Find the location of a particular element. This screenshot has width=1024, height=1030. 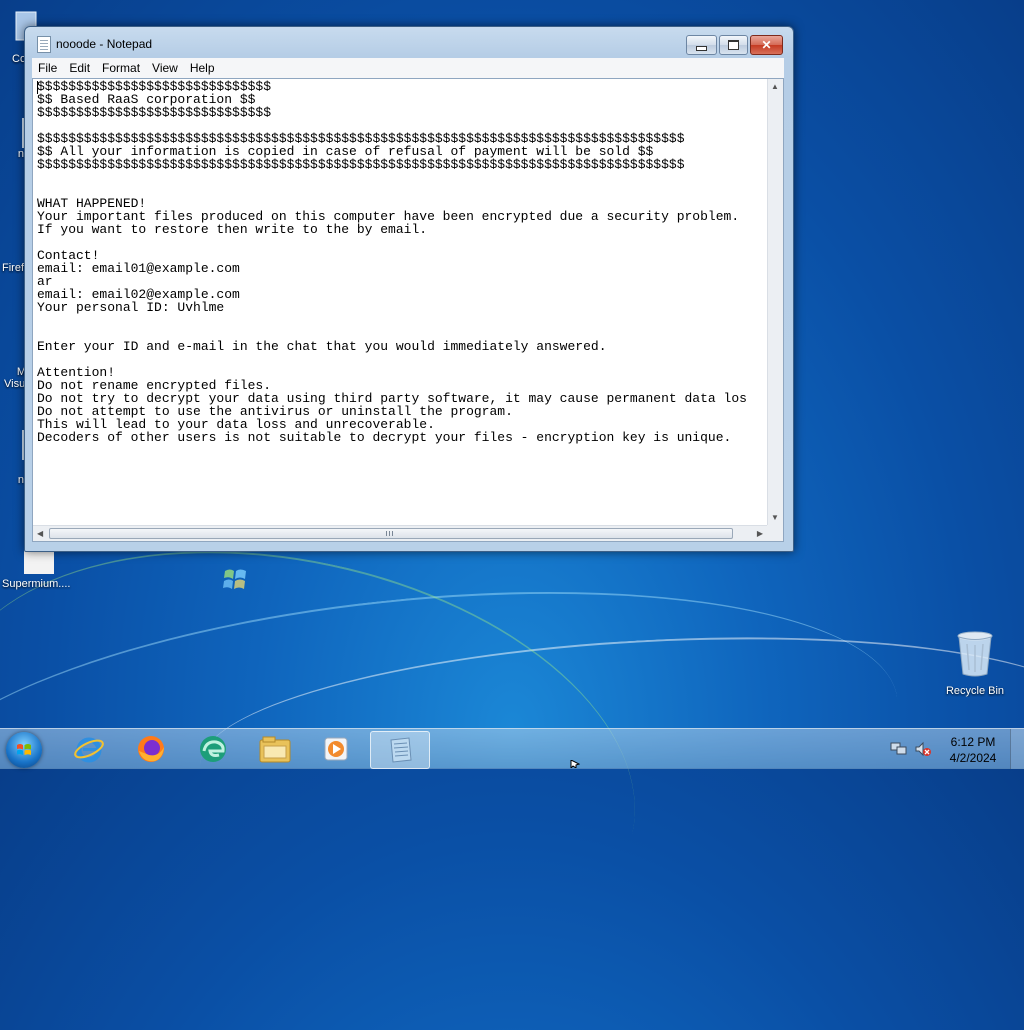

desktop-icon-1: n is located at coordinates (12, 148).